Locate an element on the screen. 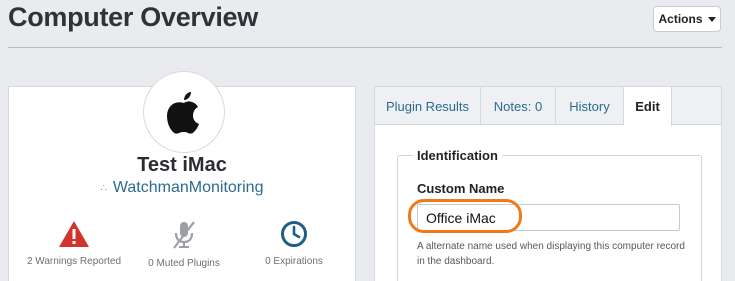  muted-plugins-label: 0 Muted Plugins is located at coordinates (184, 263).